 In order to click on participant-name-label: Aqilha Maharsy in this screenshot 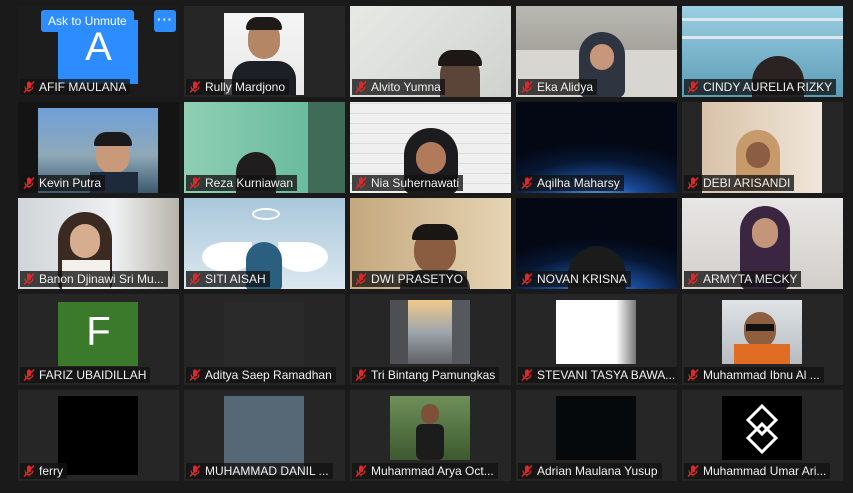, I will do `click(571, 183)`.